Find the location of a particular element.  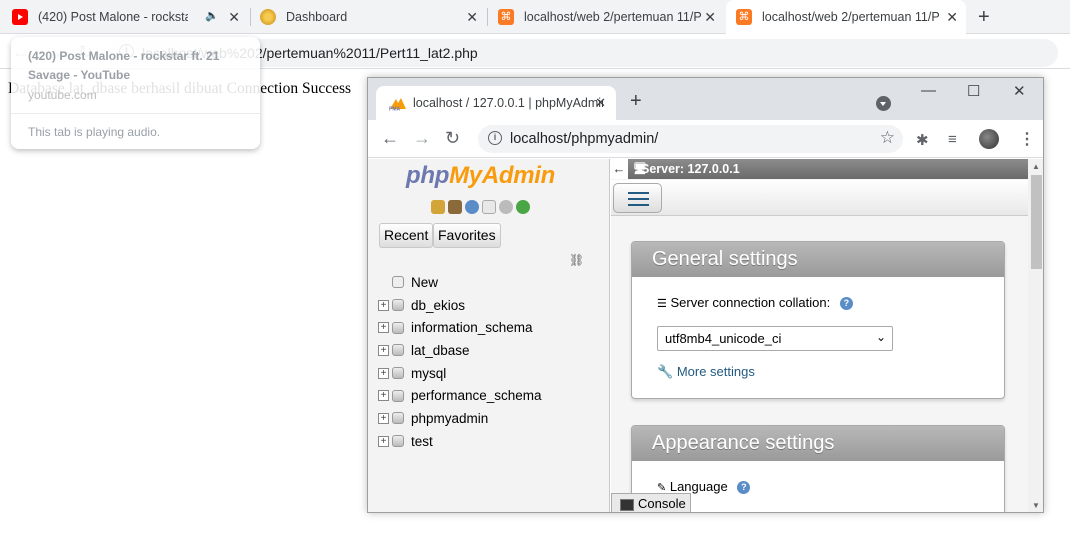

hover-card-title-2: Savage - YouTube is located at coordinates (79, 75).